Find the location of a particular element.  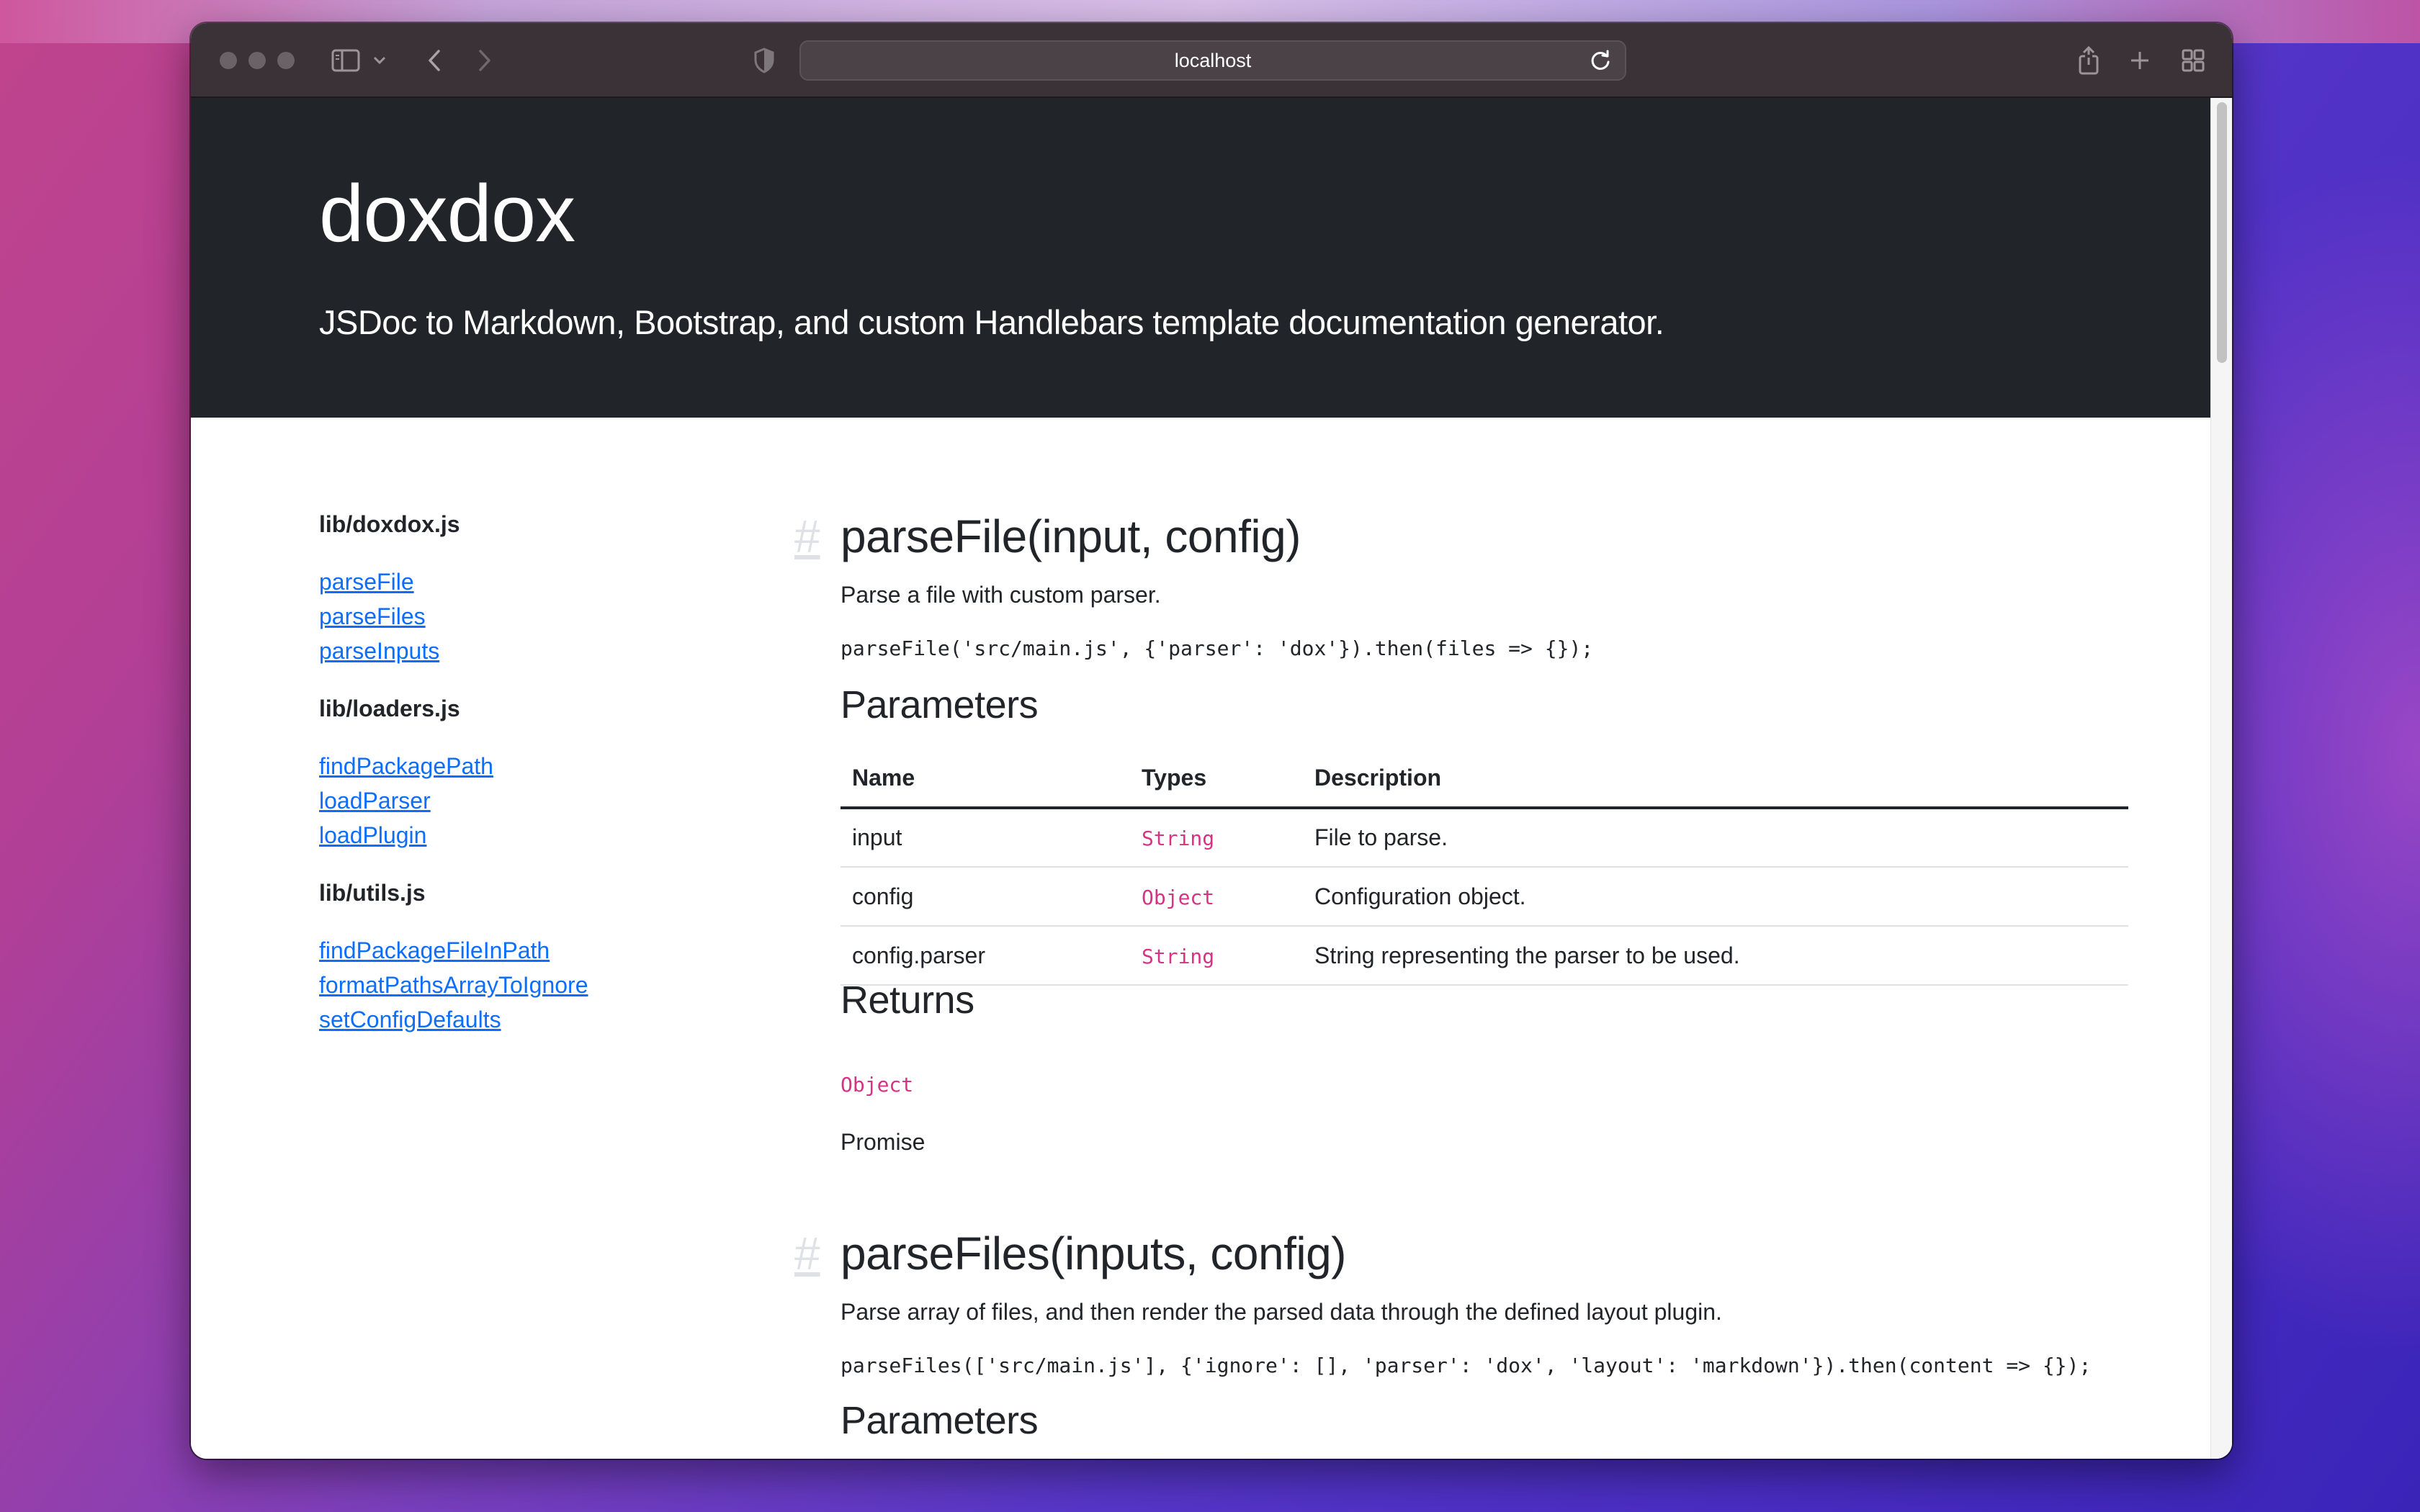

address-bar-url: localhost is located at coordinates (1213, 60).